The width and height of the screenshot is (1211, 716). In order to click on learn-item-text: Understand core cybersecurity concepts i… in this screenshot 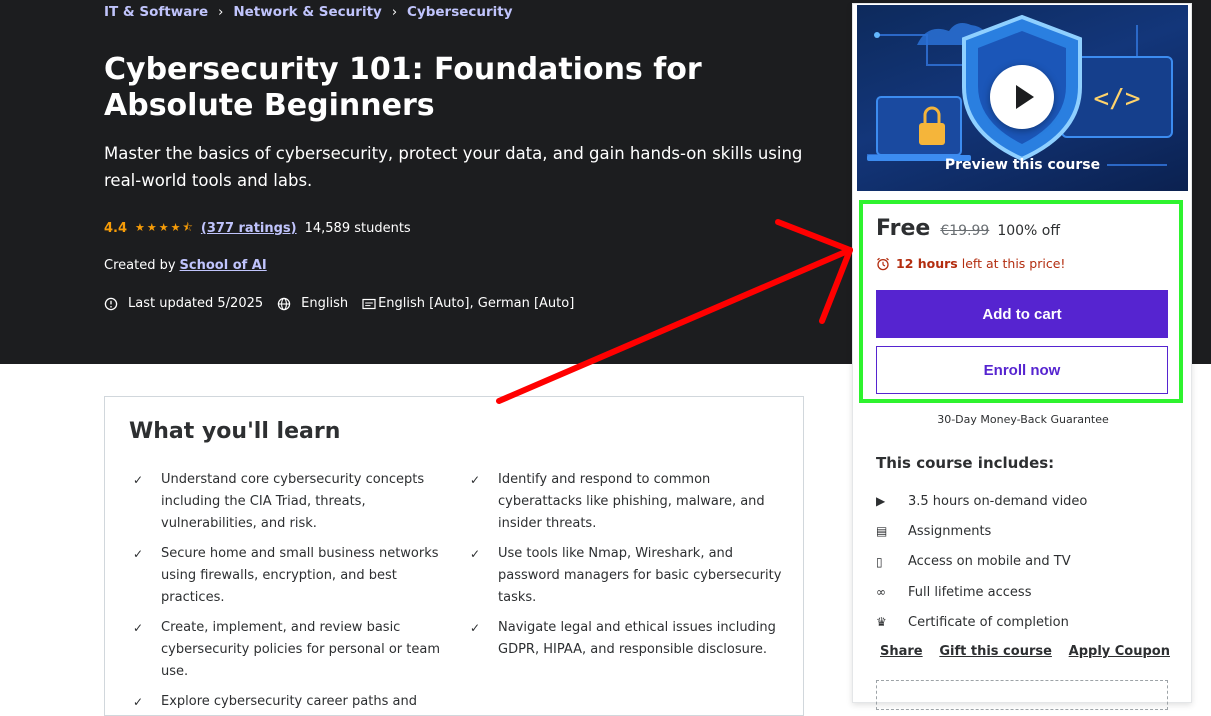, I will do `click(293, 501)`.